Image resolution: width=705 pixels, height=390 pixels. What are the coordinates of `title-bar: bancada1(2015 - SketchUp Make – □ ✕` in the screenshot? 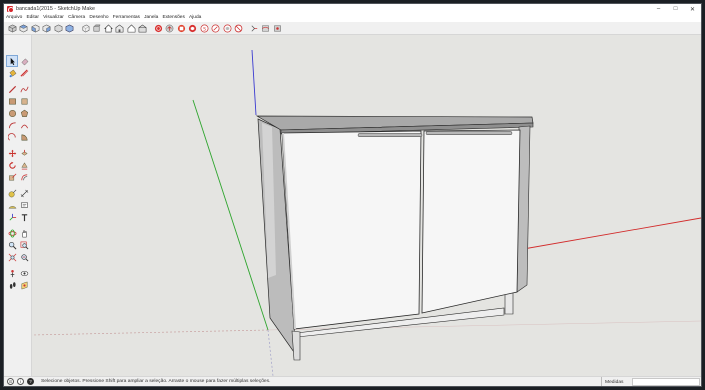 It's located at (352, 9).